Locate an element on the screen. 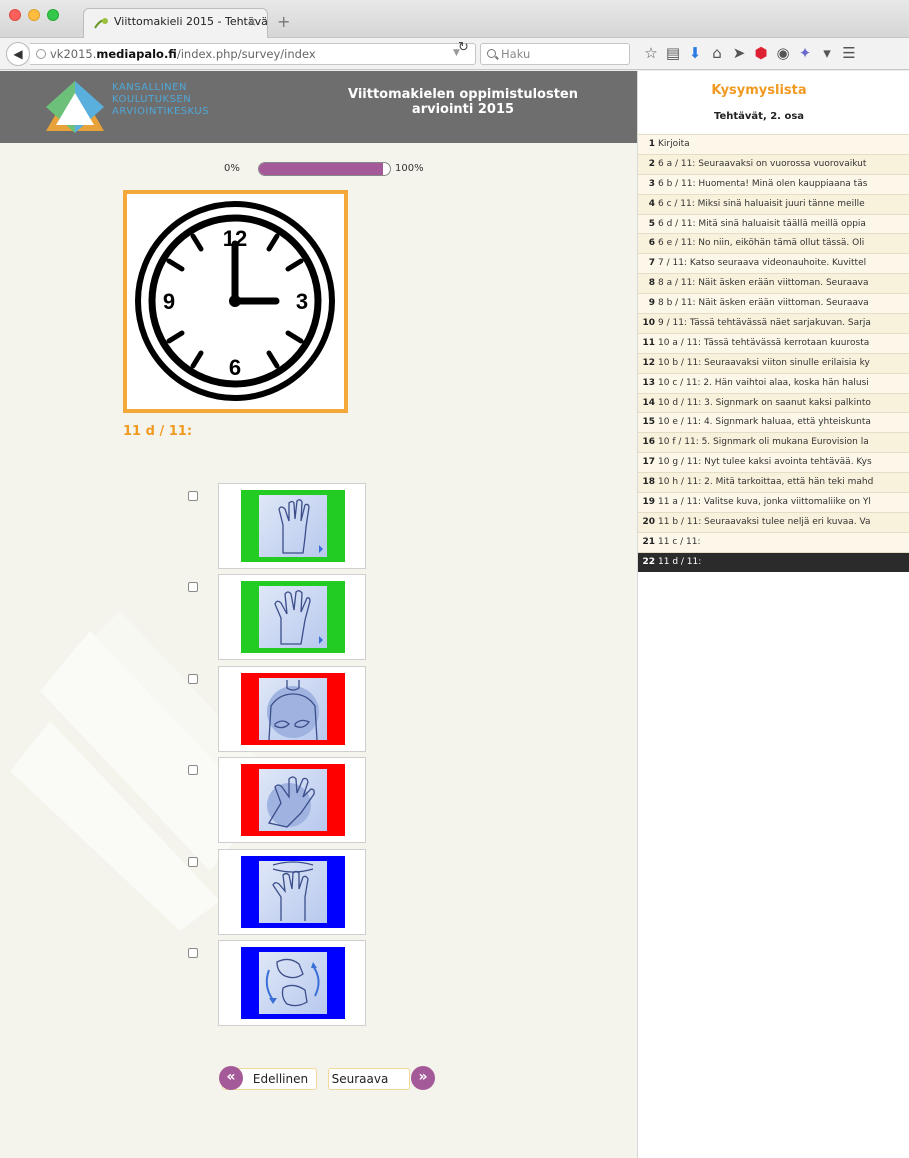 The image size is (909, 1158). back-arrow-icon: ◀ is located at coordinates (18, 54).